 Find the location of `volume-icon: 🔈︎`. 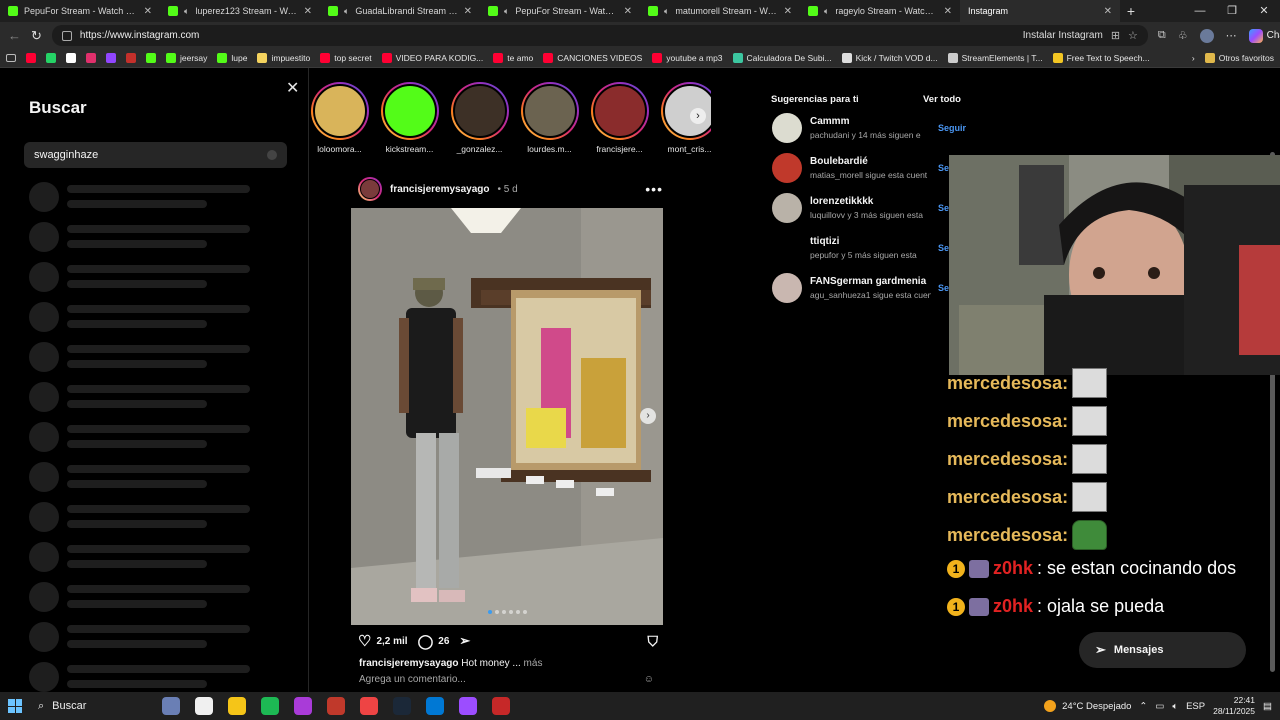

volume-icon: 🔈︎ is located at coordinates (1175, 706).